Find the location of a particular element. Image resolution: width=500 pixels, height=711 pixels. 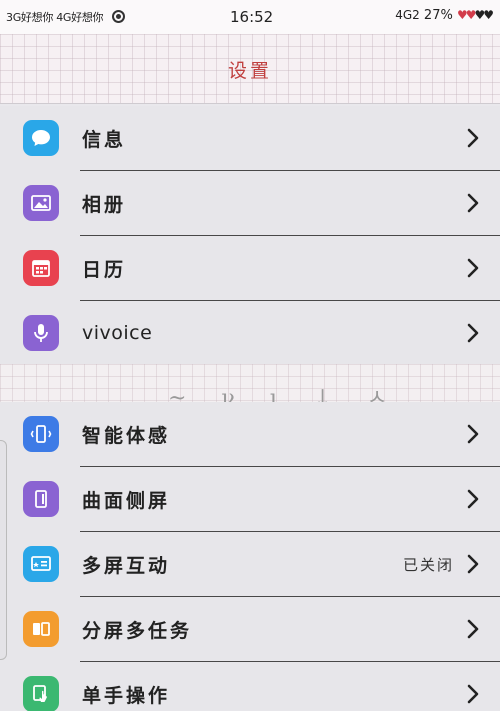

carrier-label: 3G好想你 4G好想你 is located at coordinates (55, 17).